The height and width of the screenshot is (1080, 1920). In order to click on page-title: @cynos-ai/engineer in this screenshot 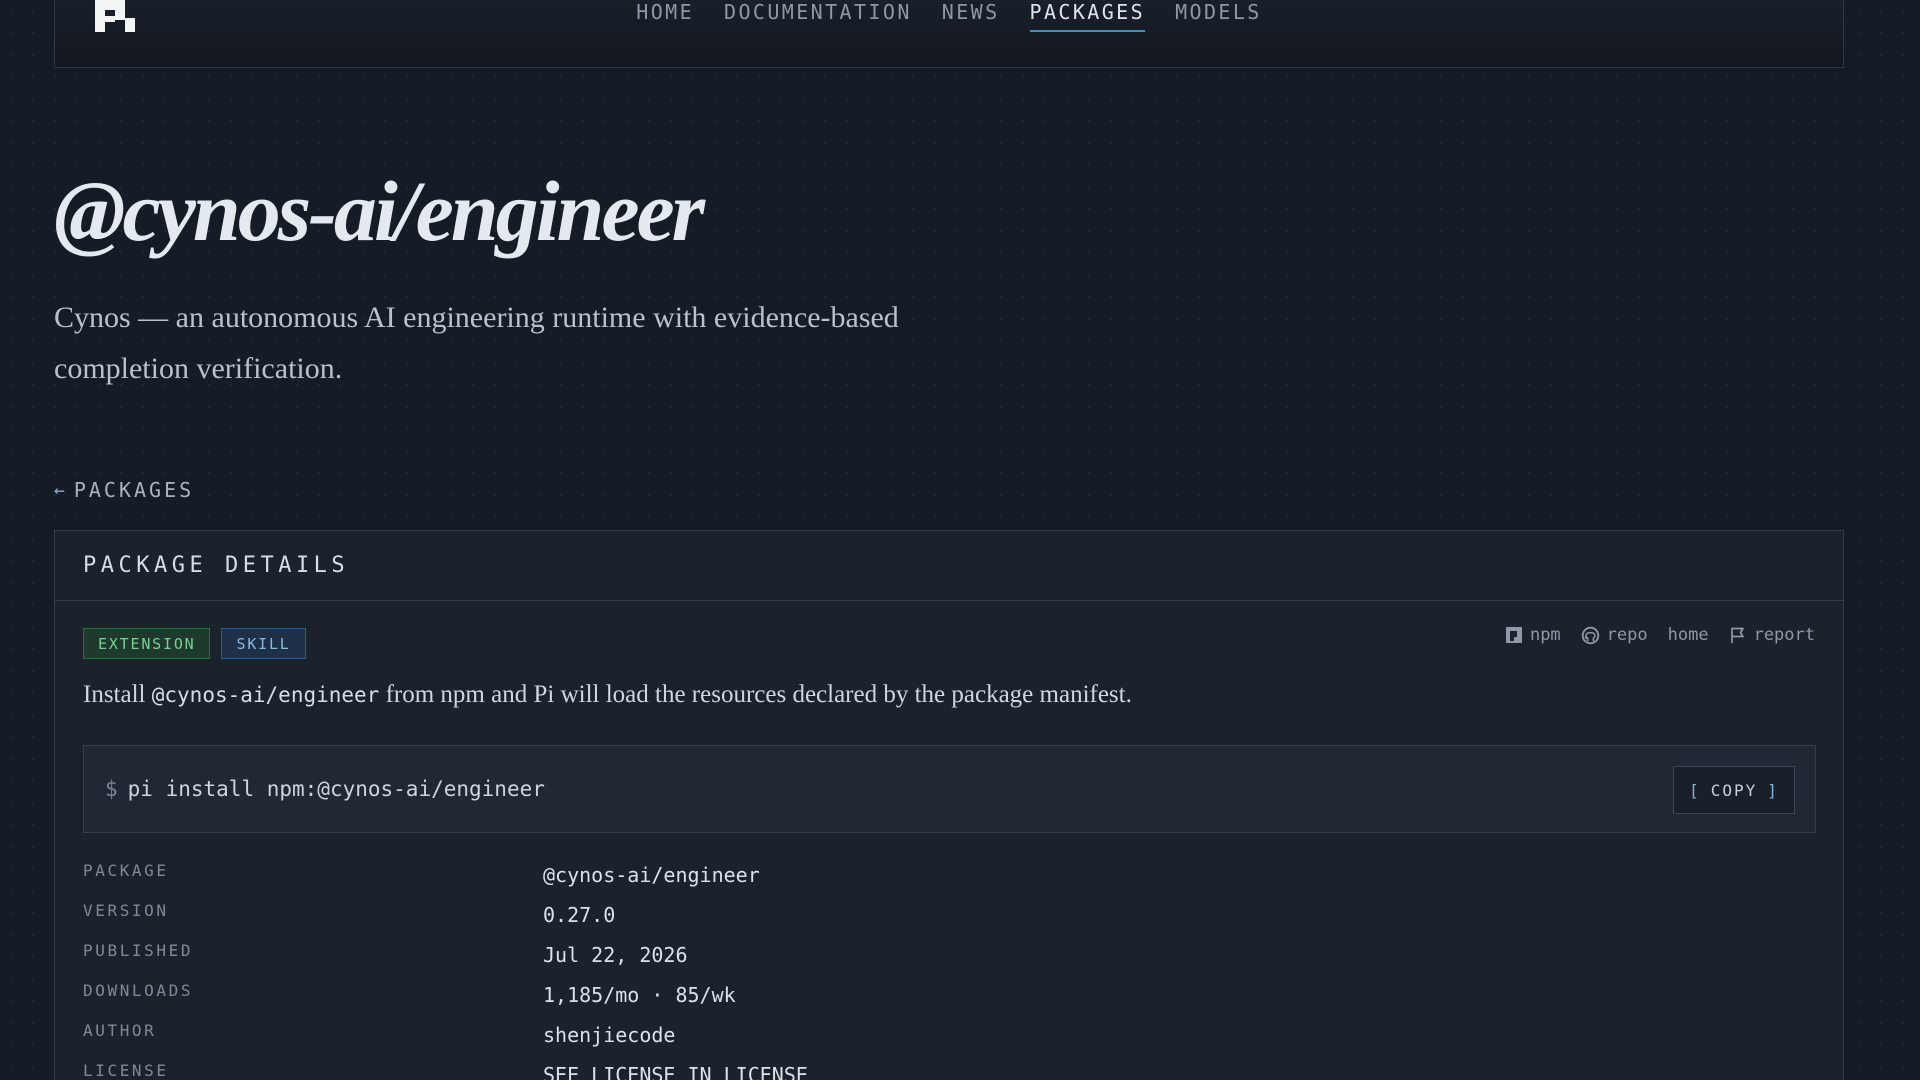, I will do `click(379, 211)`.